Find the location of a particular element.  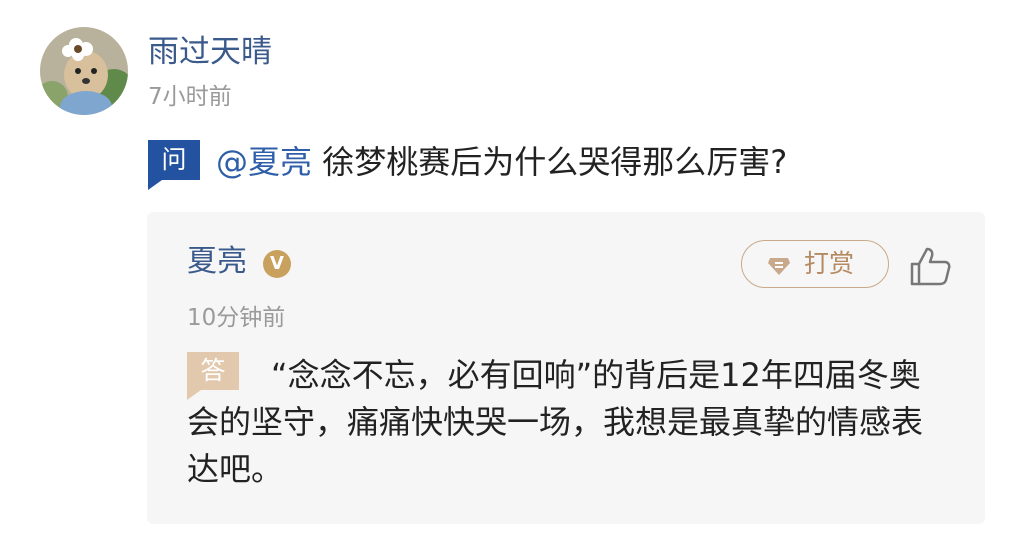

question-badge: 问 is located at coordinates (174, 165).